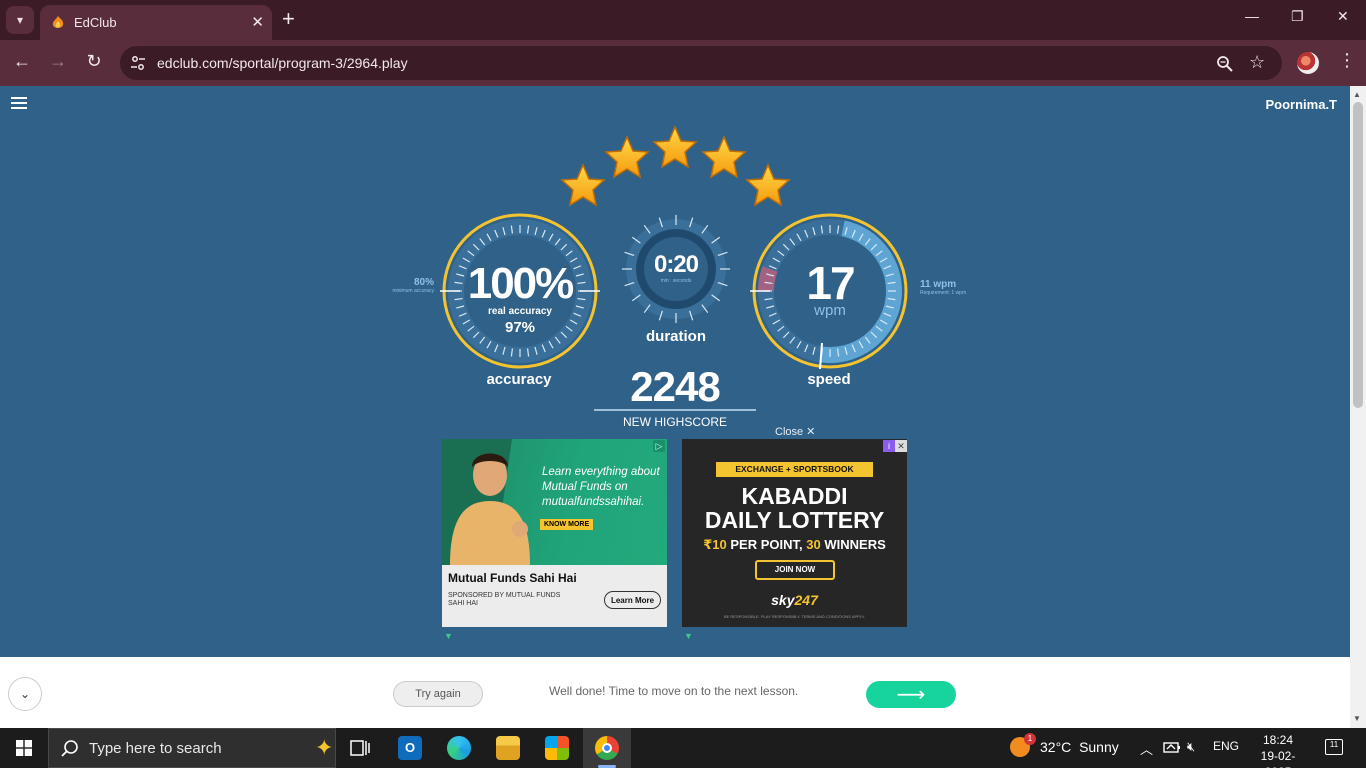 The width and height of the screenshot is (1366, 768). I want to click on taskbar-clock: 18:24 19-02-2025, so click(1278, 750).